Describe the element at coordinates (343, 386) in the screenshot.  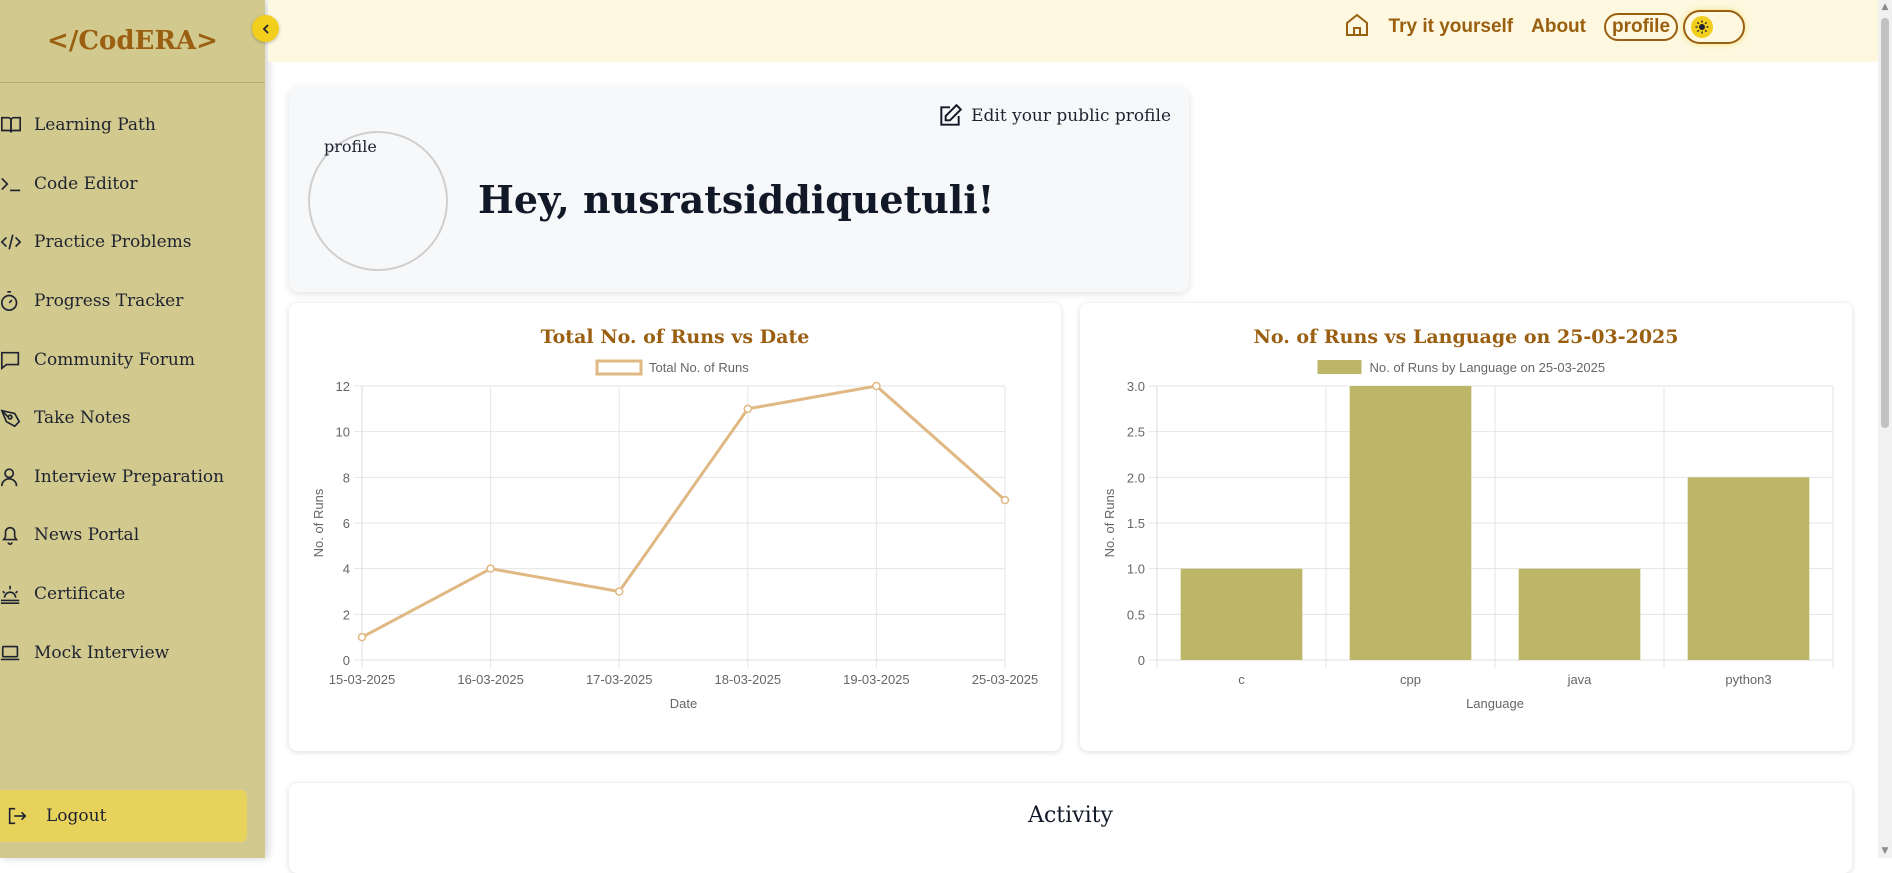
I see `y-tick-label: 12` at that location.